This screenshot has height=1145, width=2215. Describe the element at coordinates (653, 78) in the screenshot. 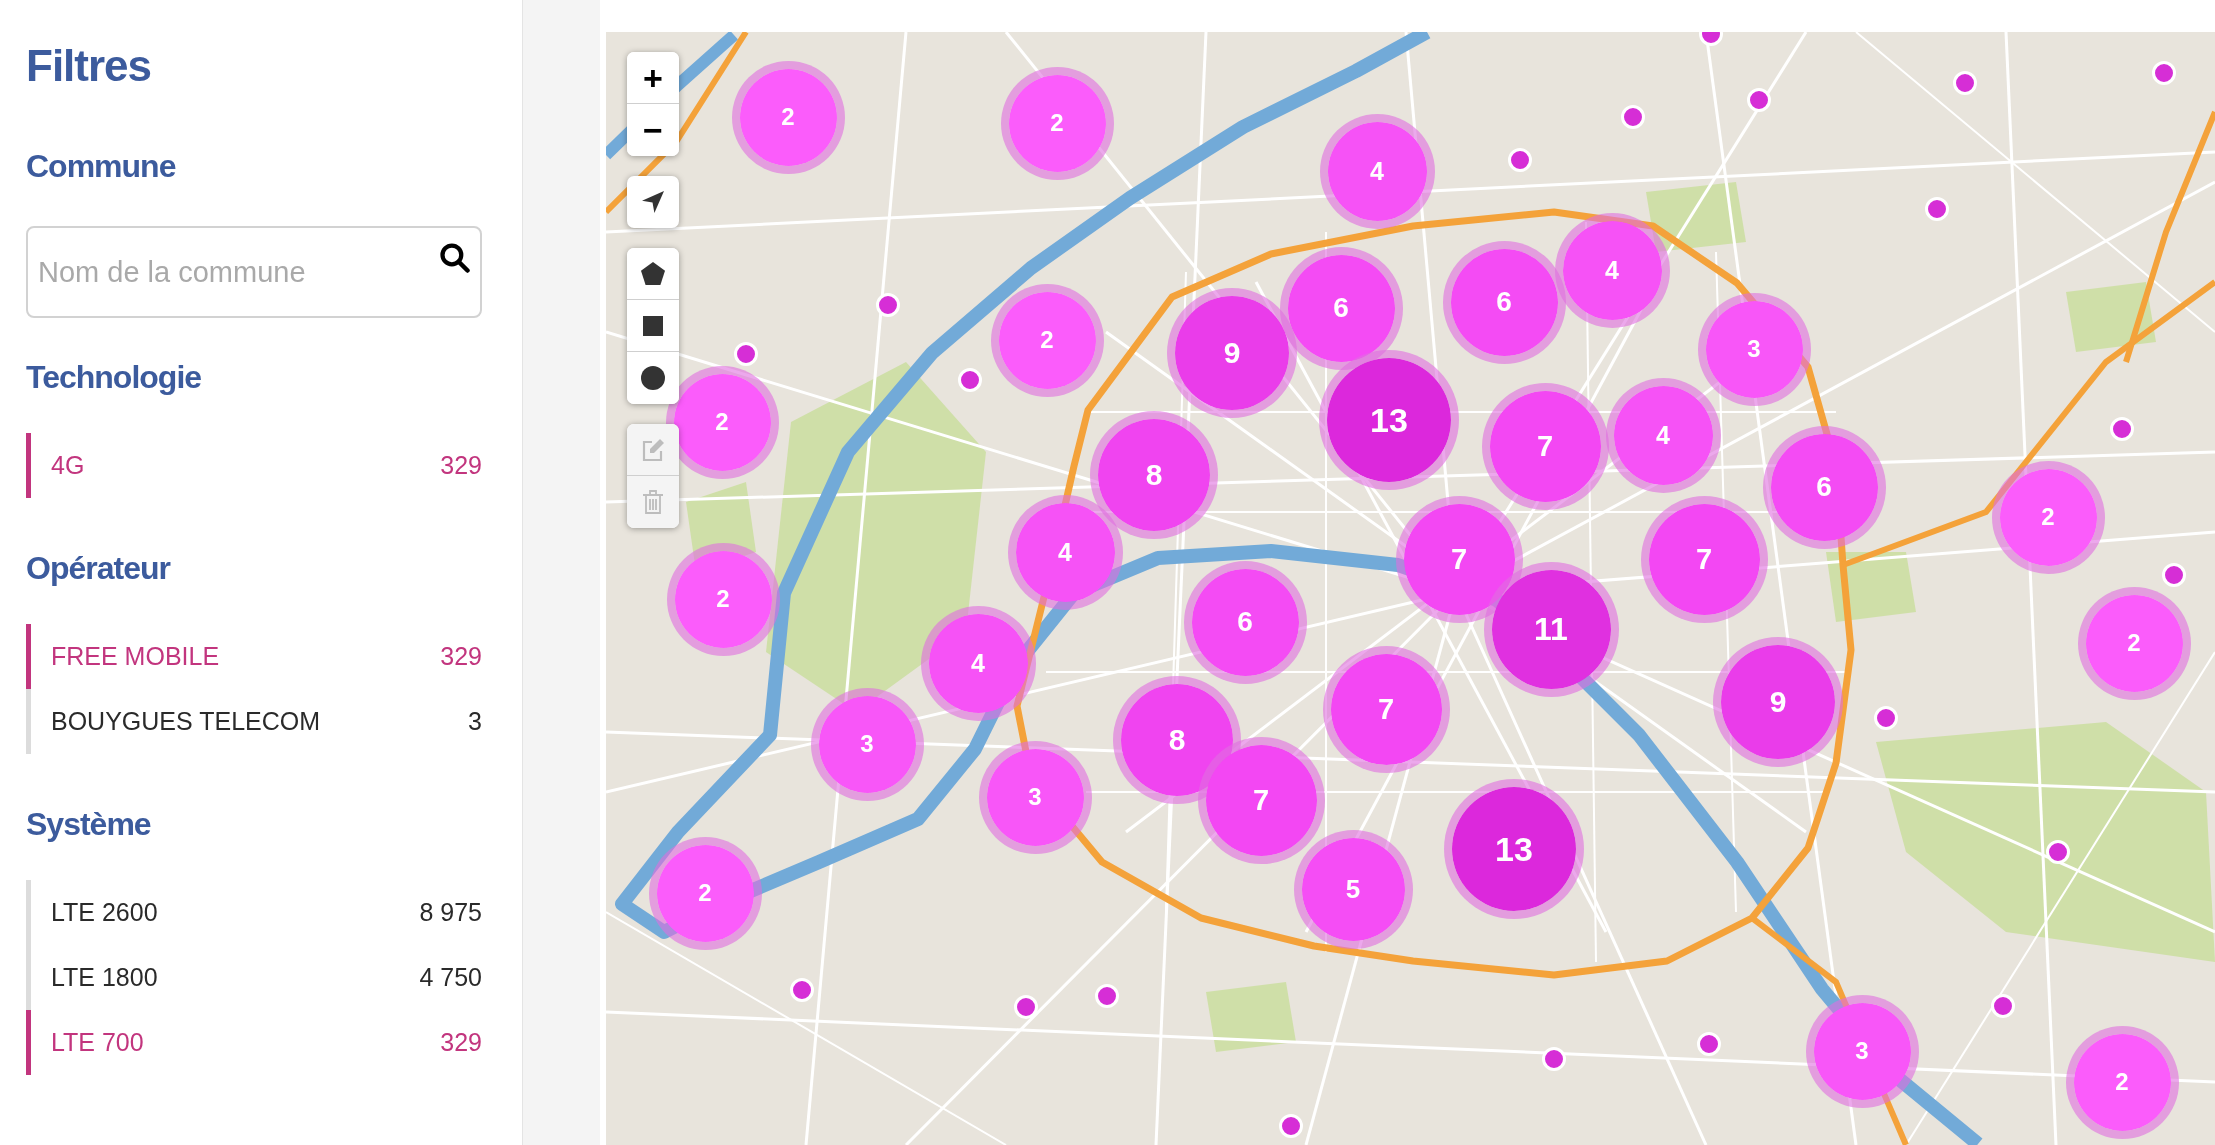

I see `zoom-in-button: +` at that location.